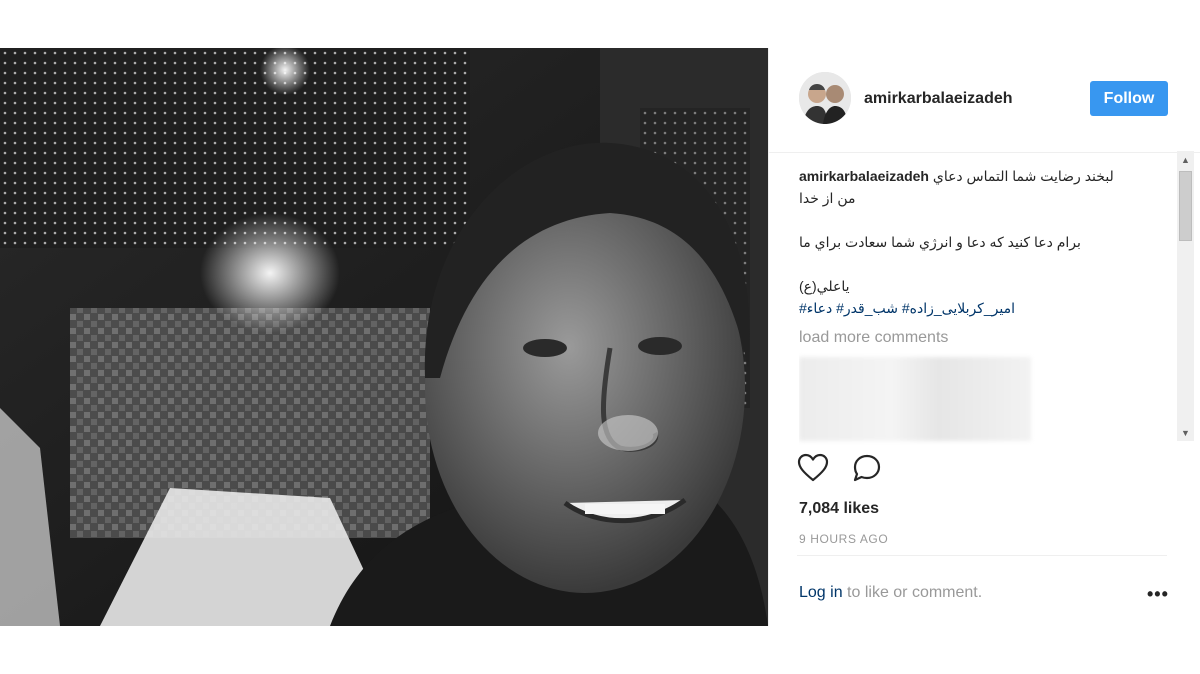 This screenshot has height=674, width=1200. I want to click on login-link: Log in, so click(821, 592).